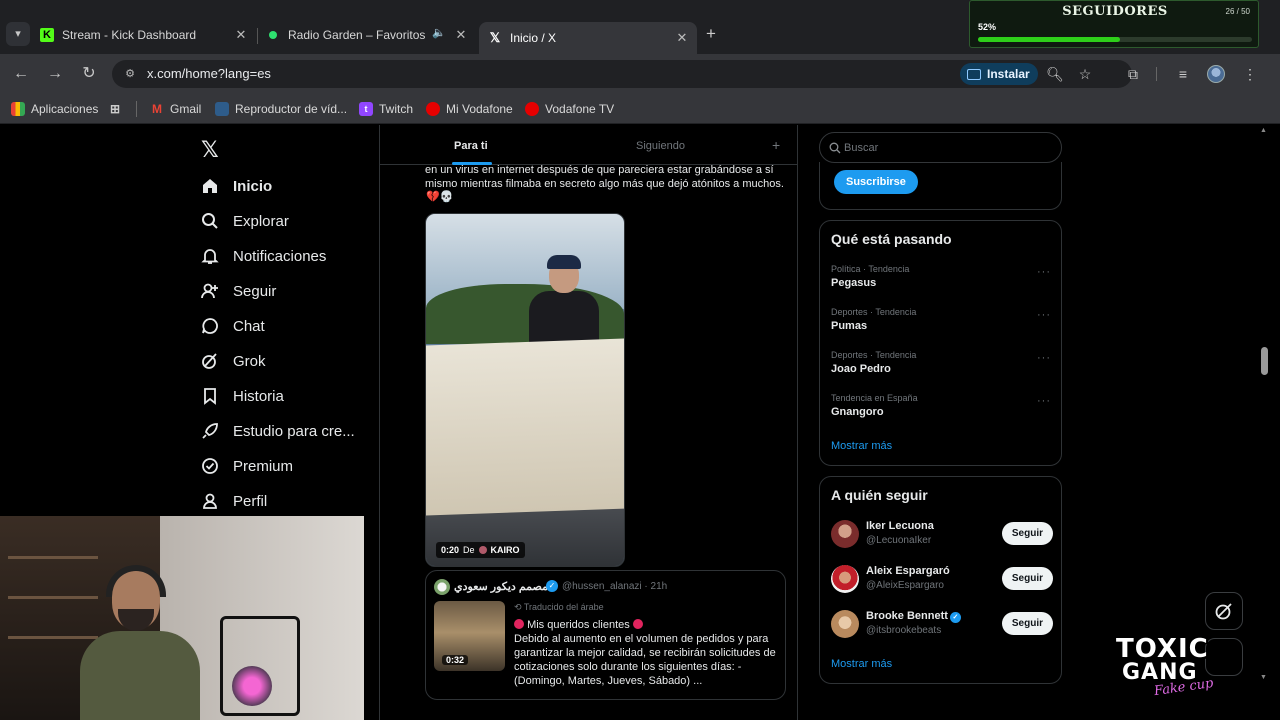 This screenshot has height=720, width=1280. What do you see at coordinates (1224, 611) in the screenshot?
I see `grok-floating-button` at bounding box center [1224, 611].